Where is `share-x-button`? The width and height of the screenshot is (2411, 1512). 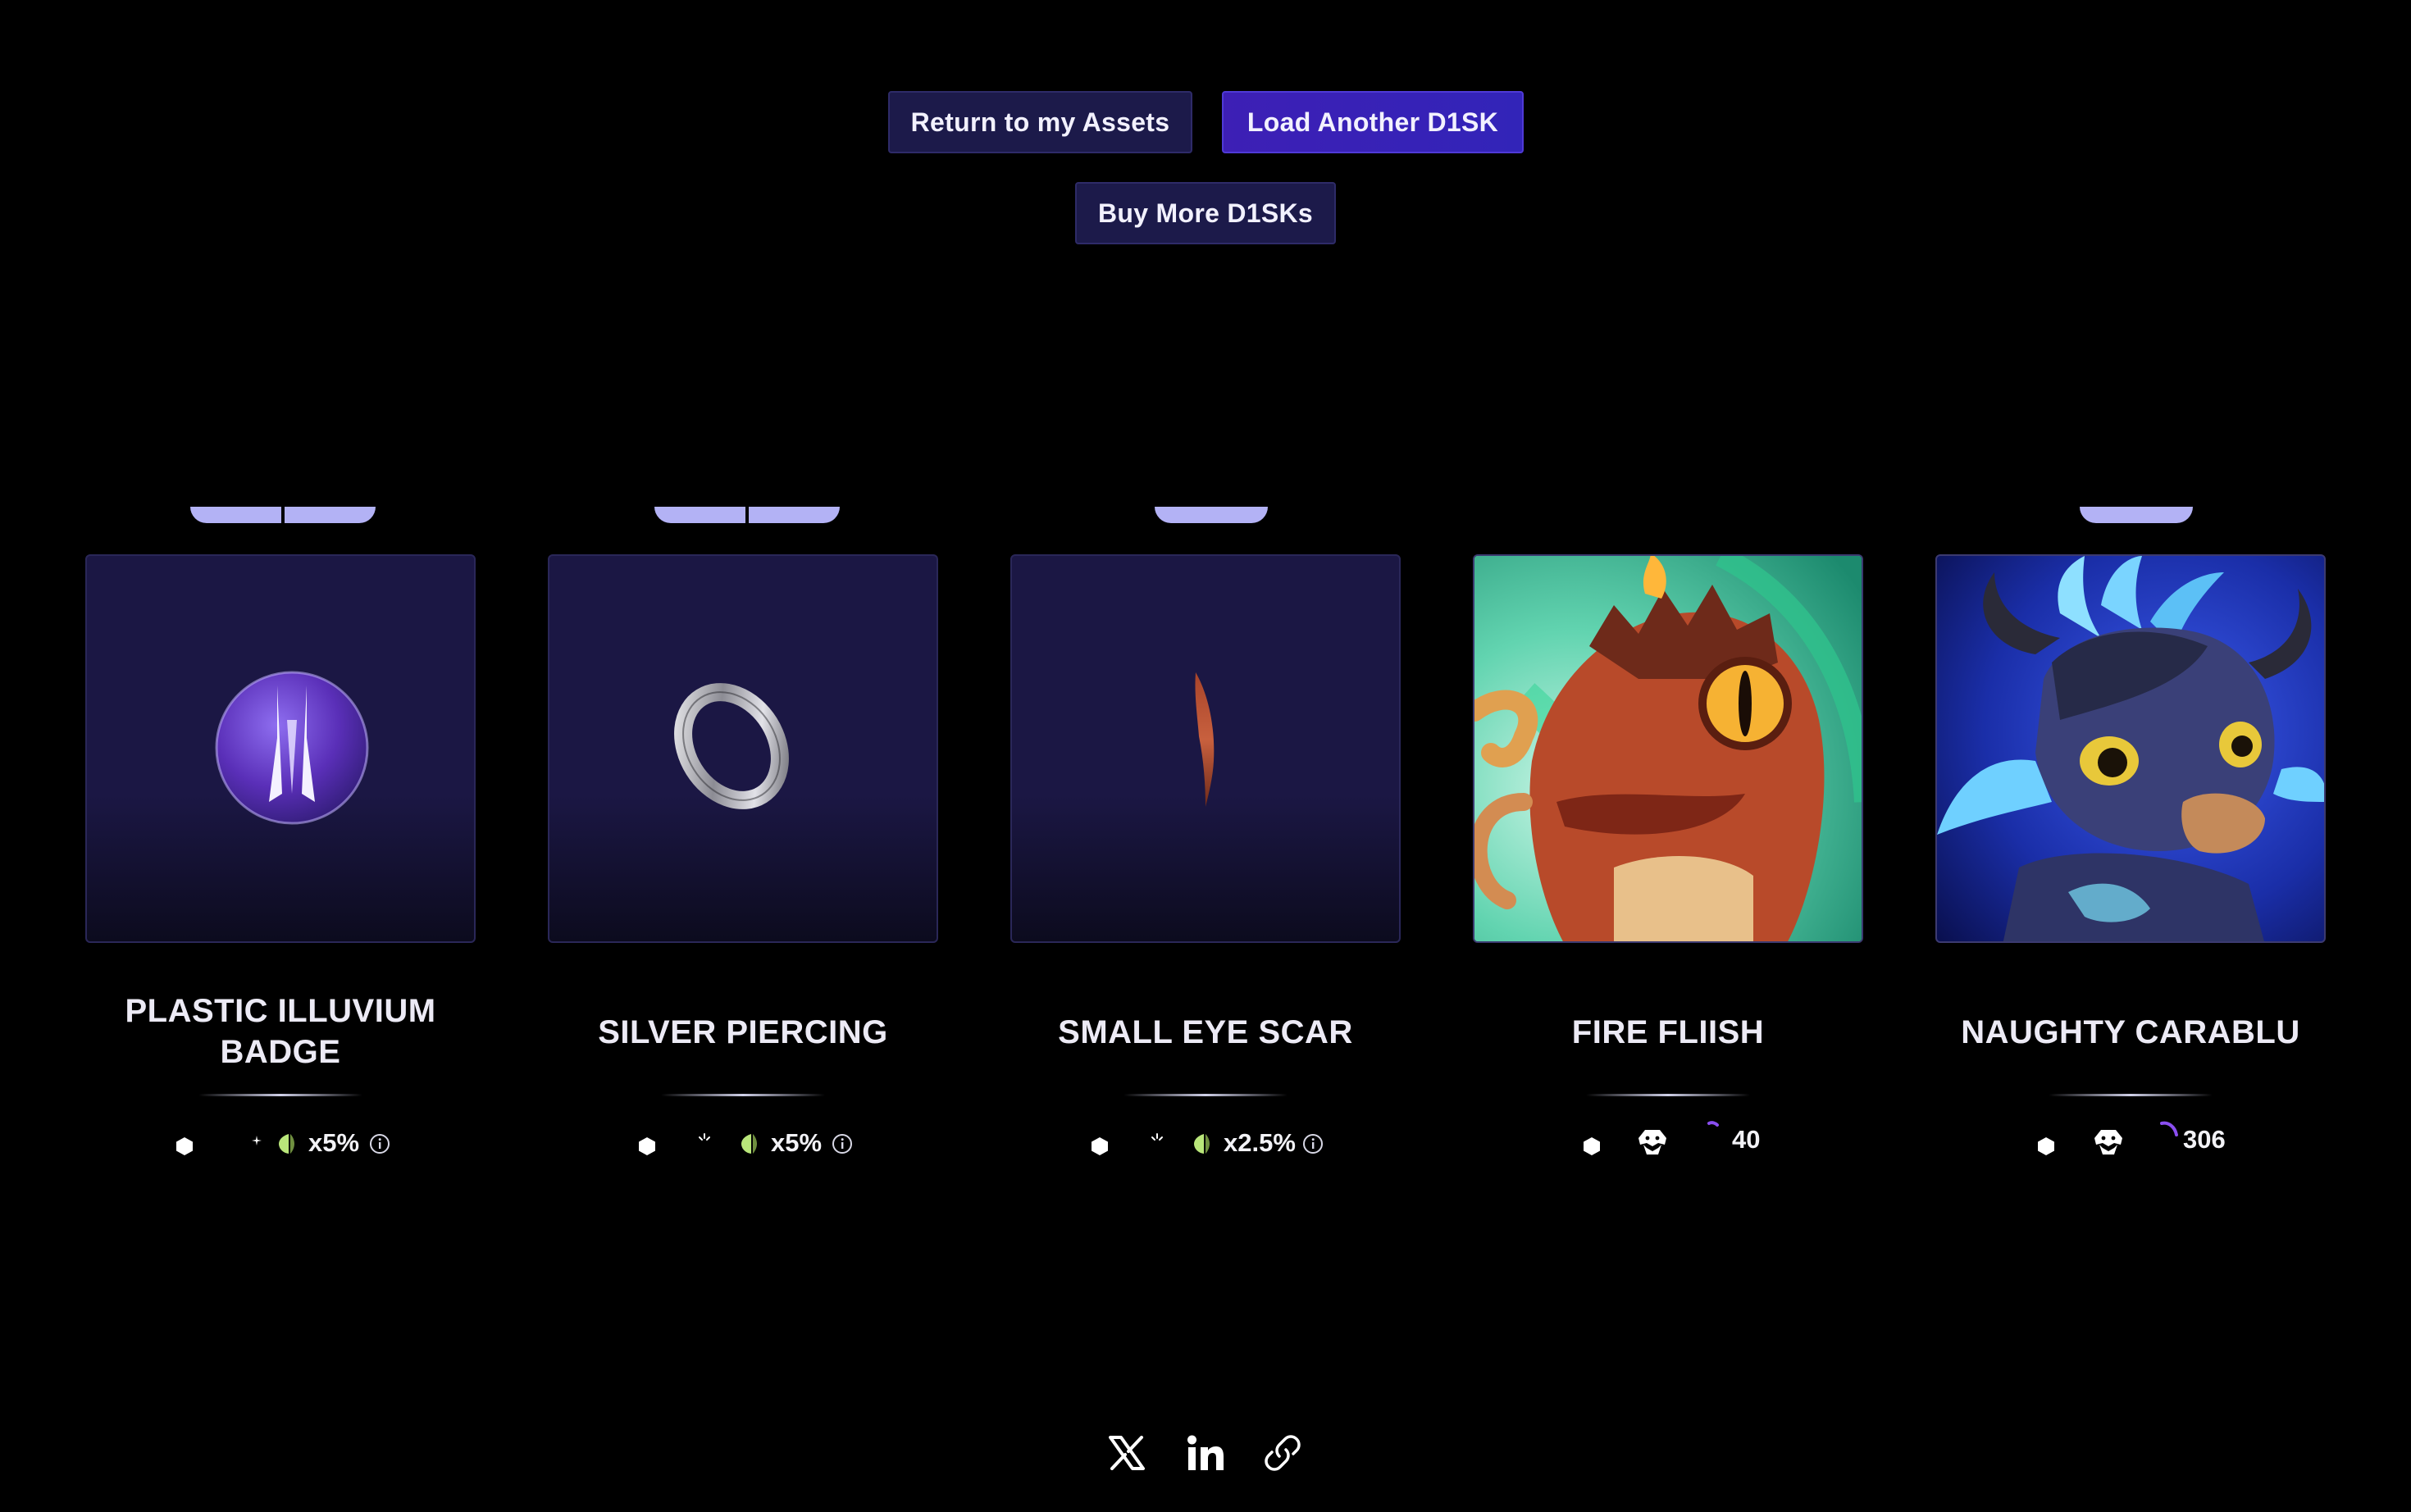
share-x-button is located at coordinates (1127, 1453).